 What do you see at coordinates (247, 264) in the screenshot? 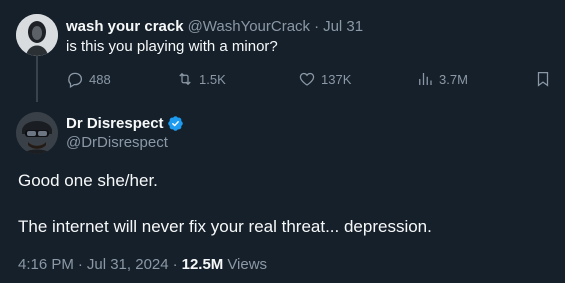
I see `tweet-views-label: Views` at bounding box center [247, 264].